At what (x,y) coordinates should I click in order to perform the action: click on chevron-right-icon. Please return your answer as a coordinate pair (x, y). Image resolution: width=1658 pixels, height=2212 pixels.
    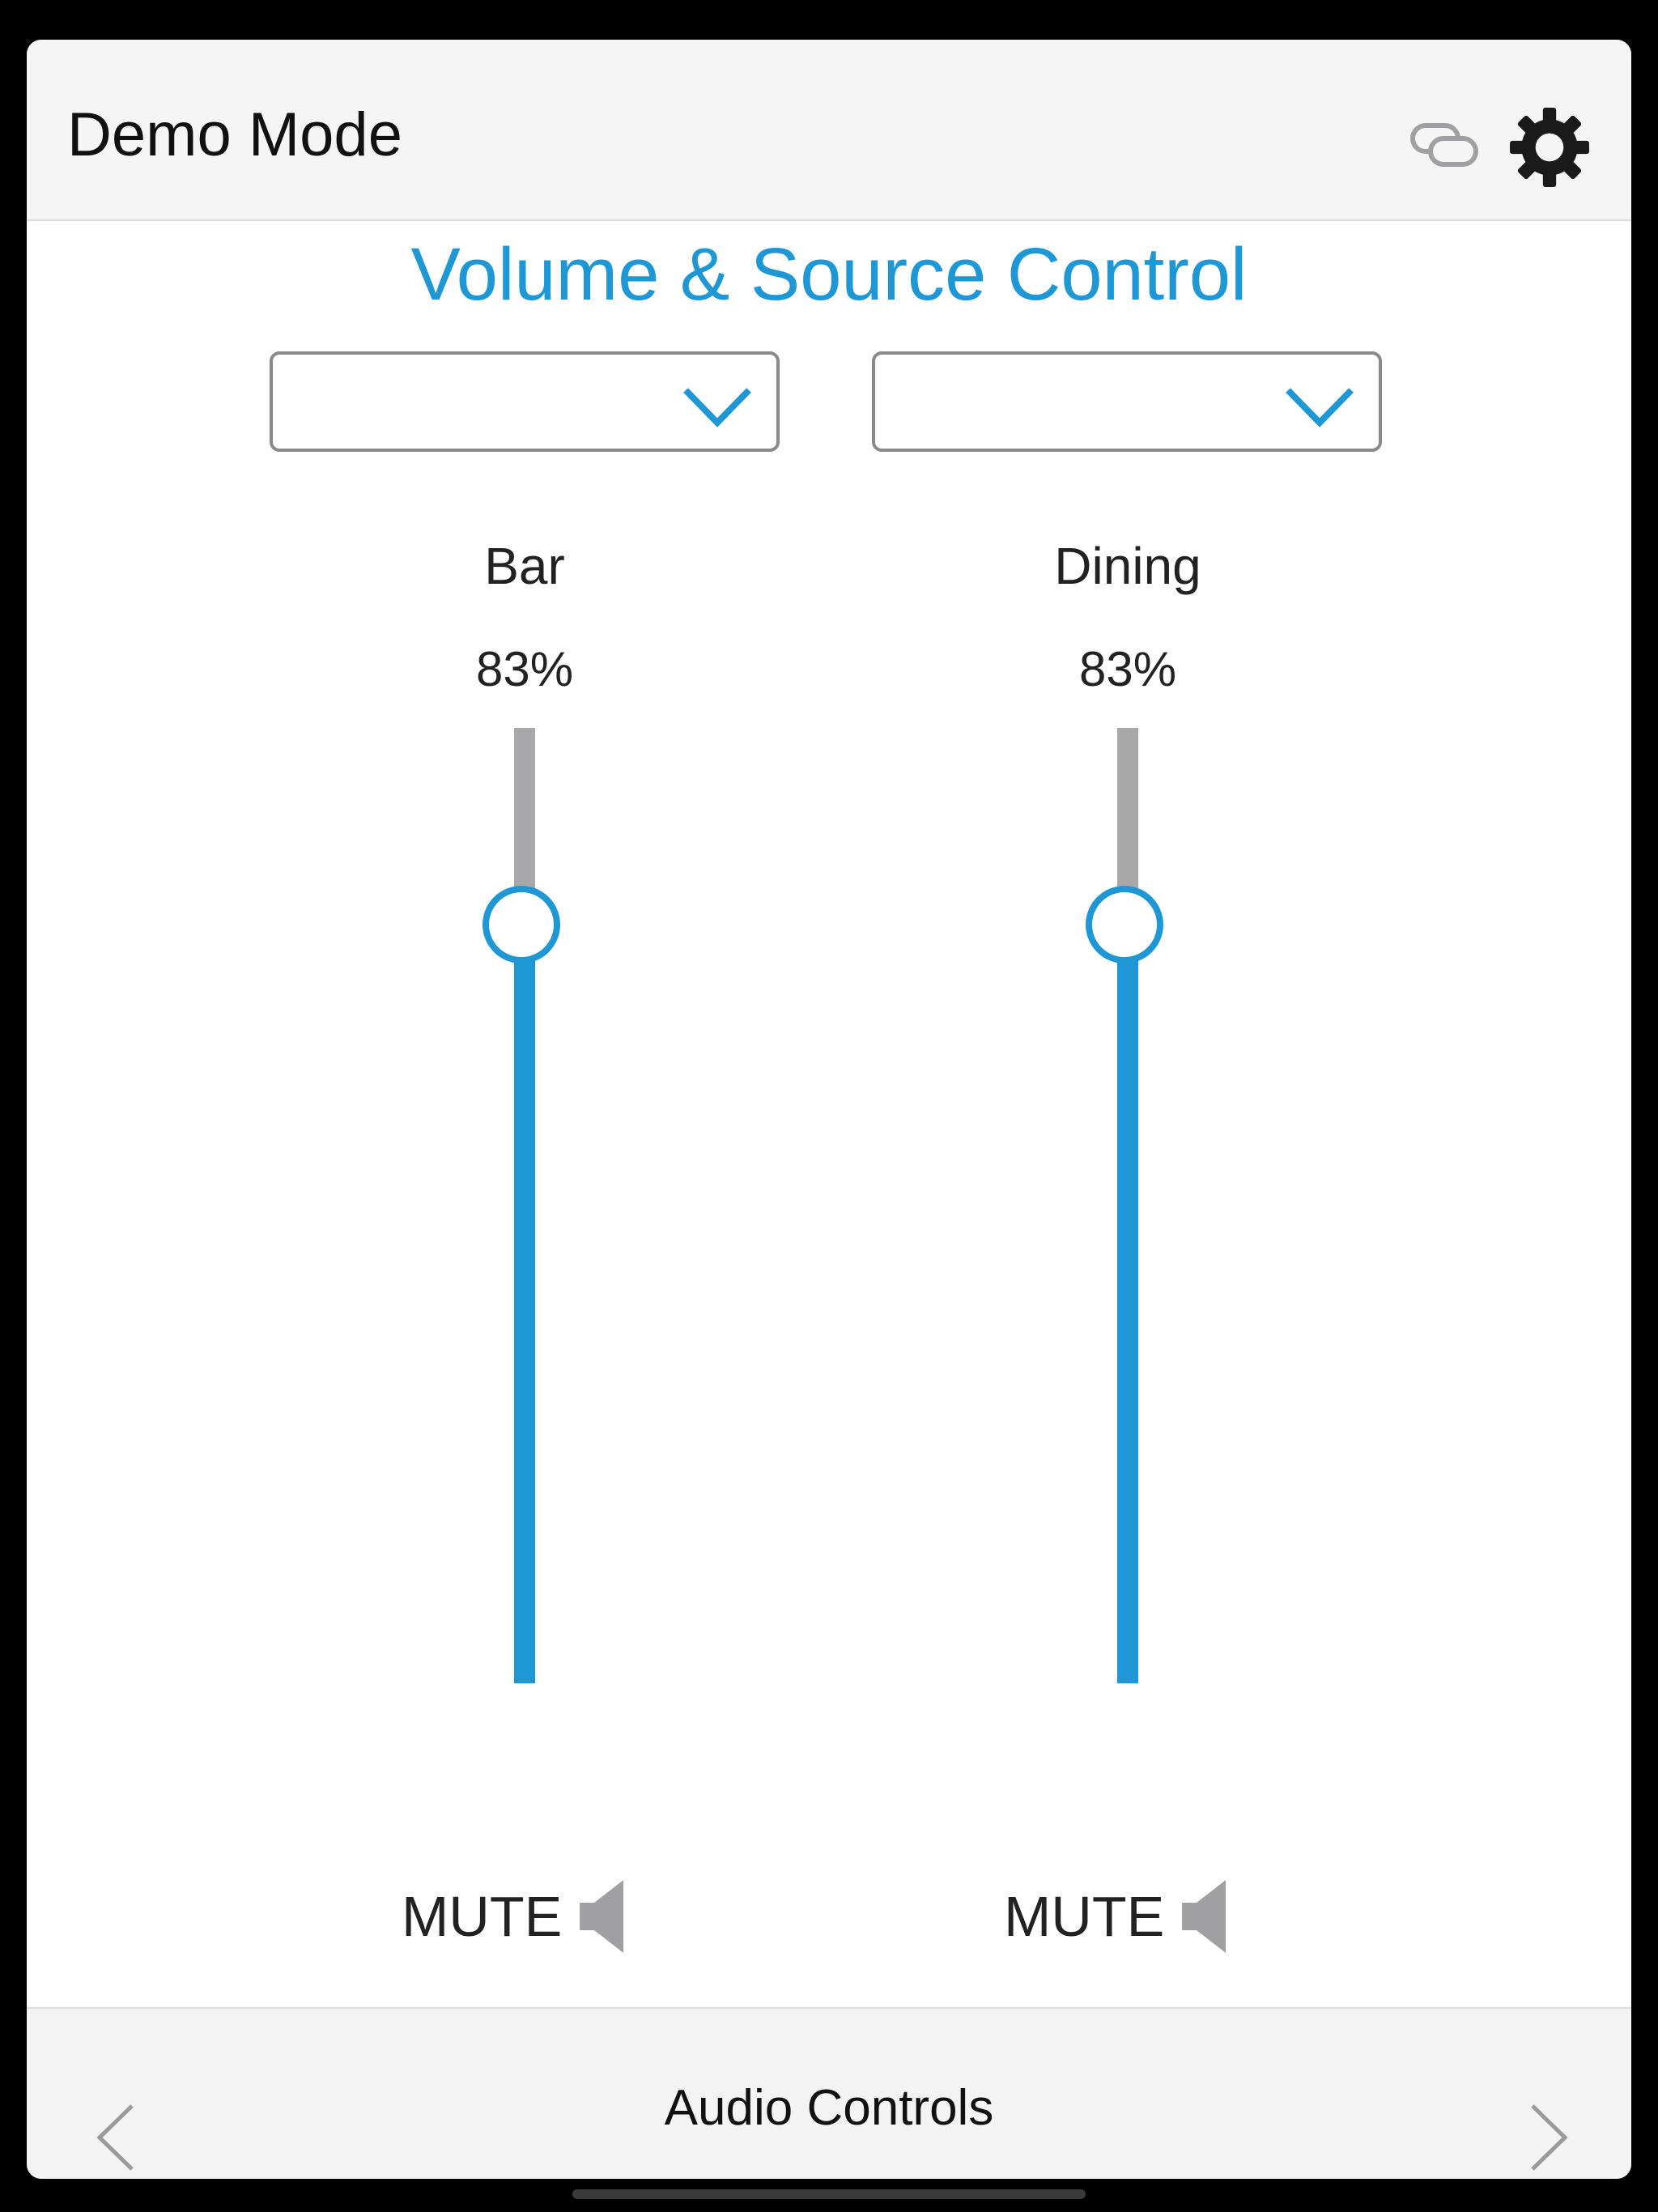
    Looking at the image, I should click on (1548, 2137).